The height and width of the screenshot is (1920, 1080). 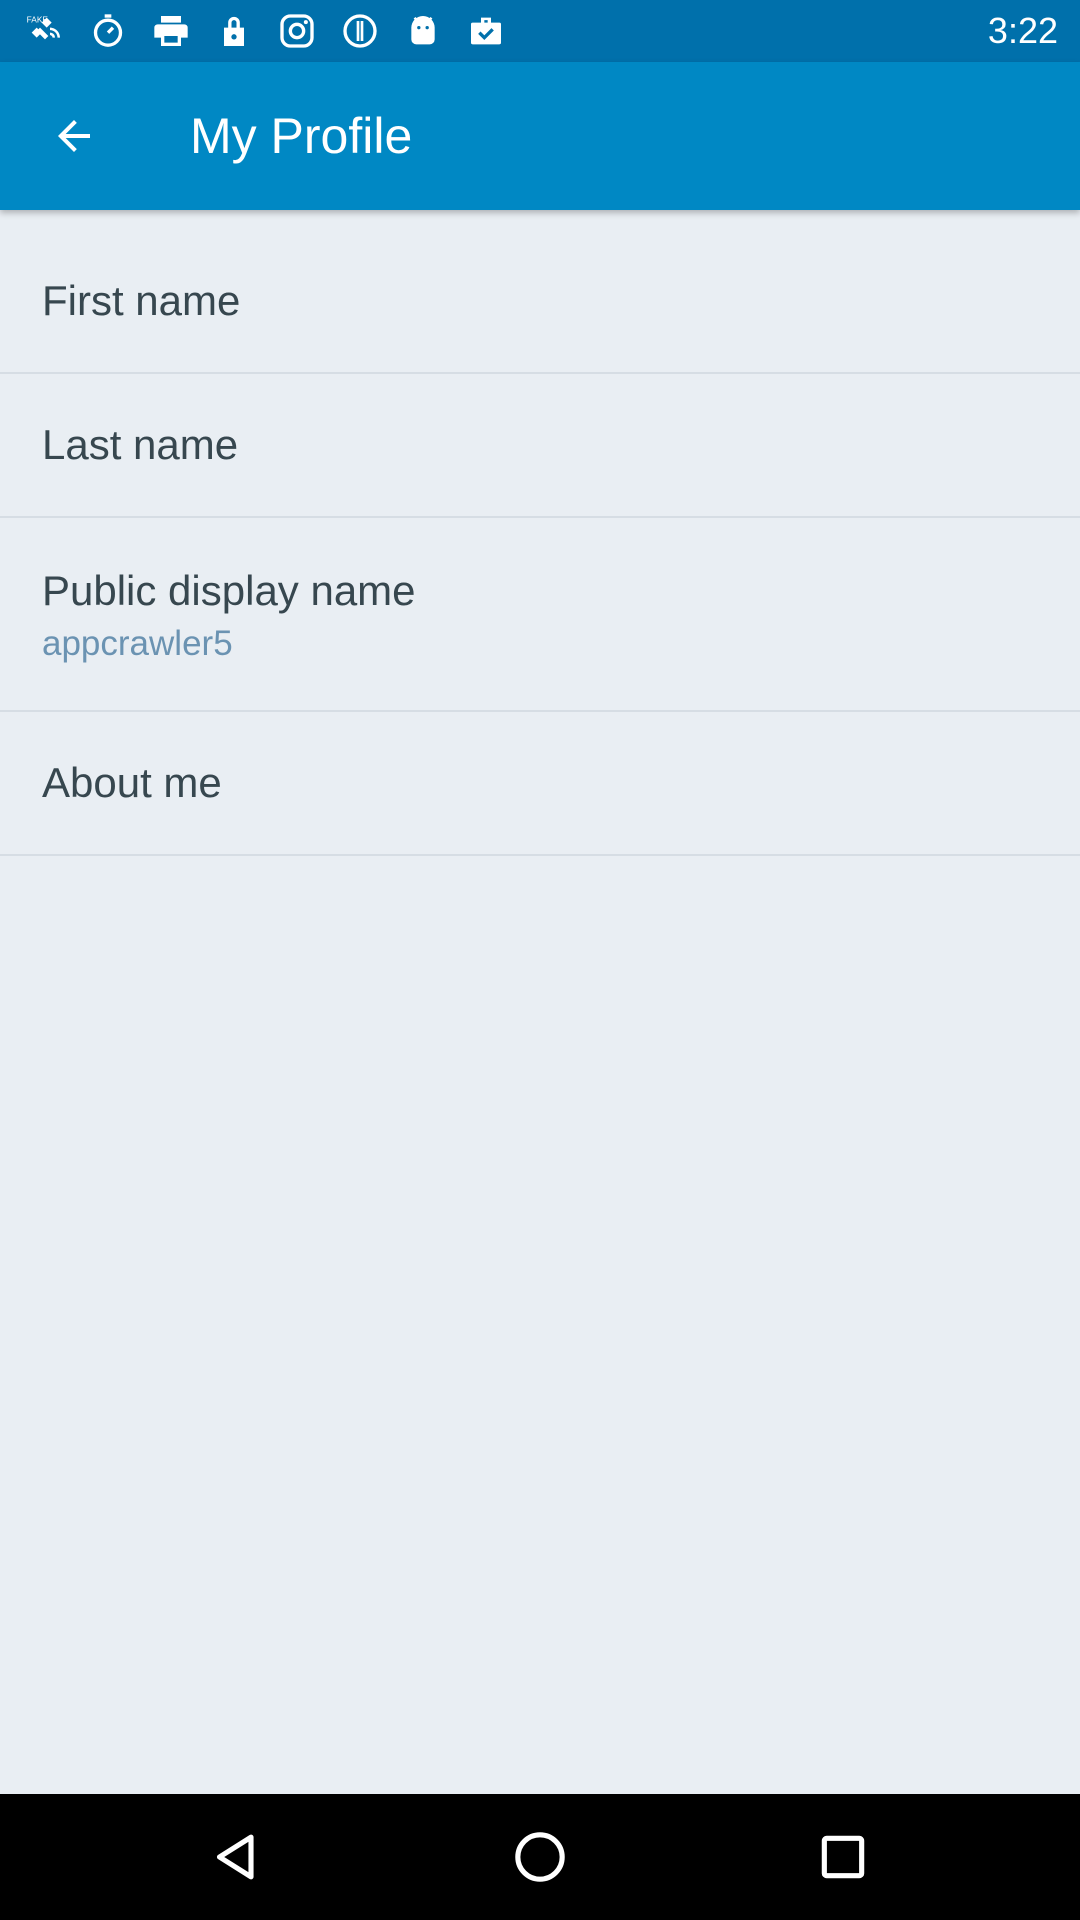 I want to click on home-circle-icon, so click(x=540, y=1857).